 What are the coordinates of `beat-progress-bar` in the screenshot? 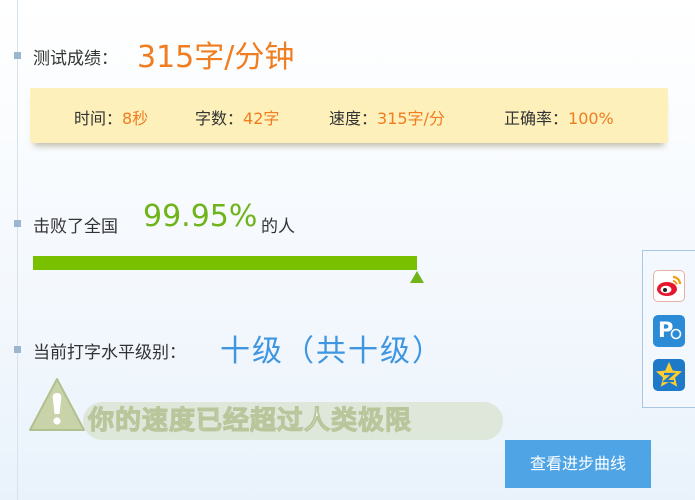 It's located at (225, 263).